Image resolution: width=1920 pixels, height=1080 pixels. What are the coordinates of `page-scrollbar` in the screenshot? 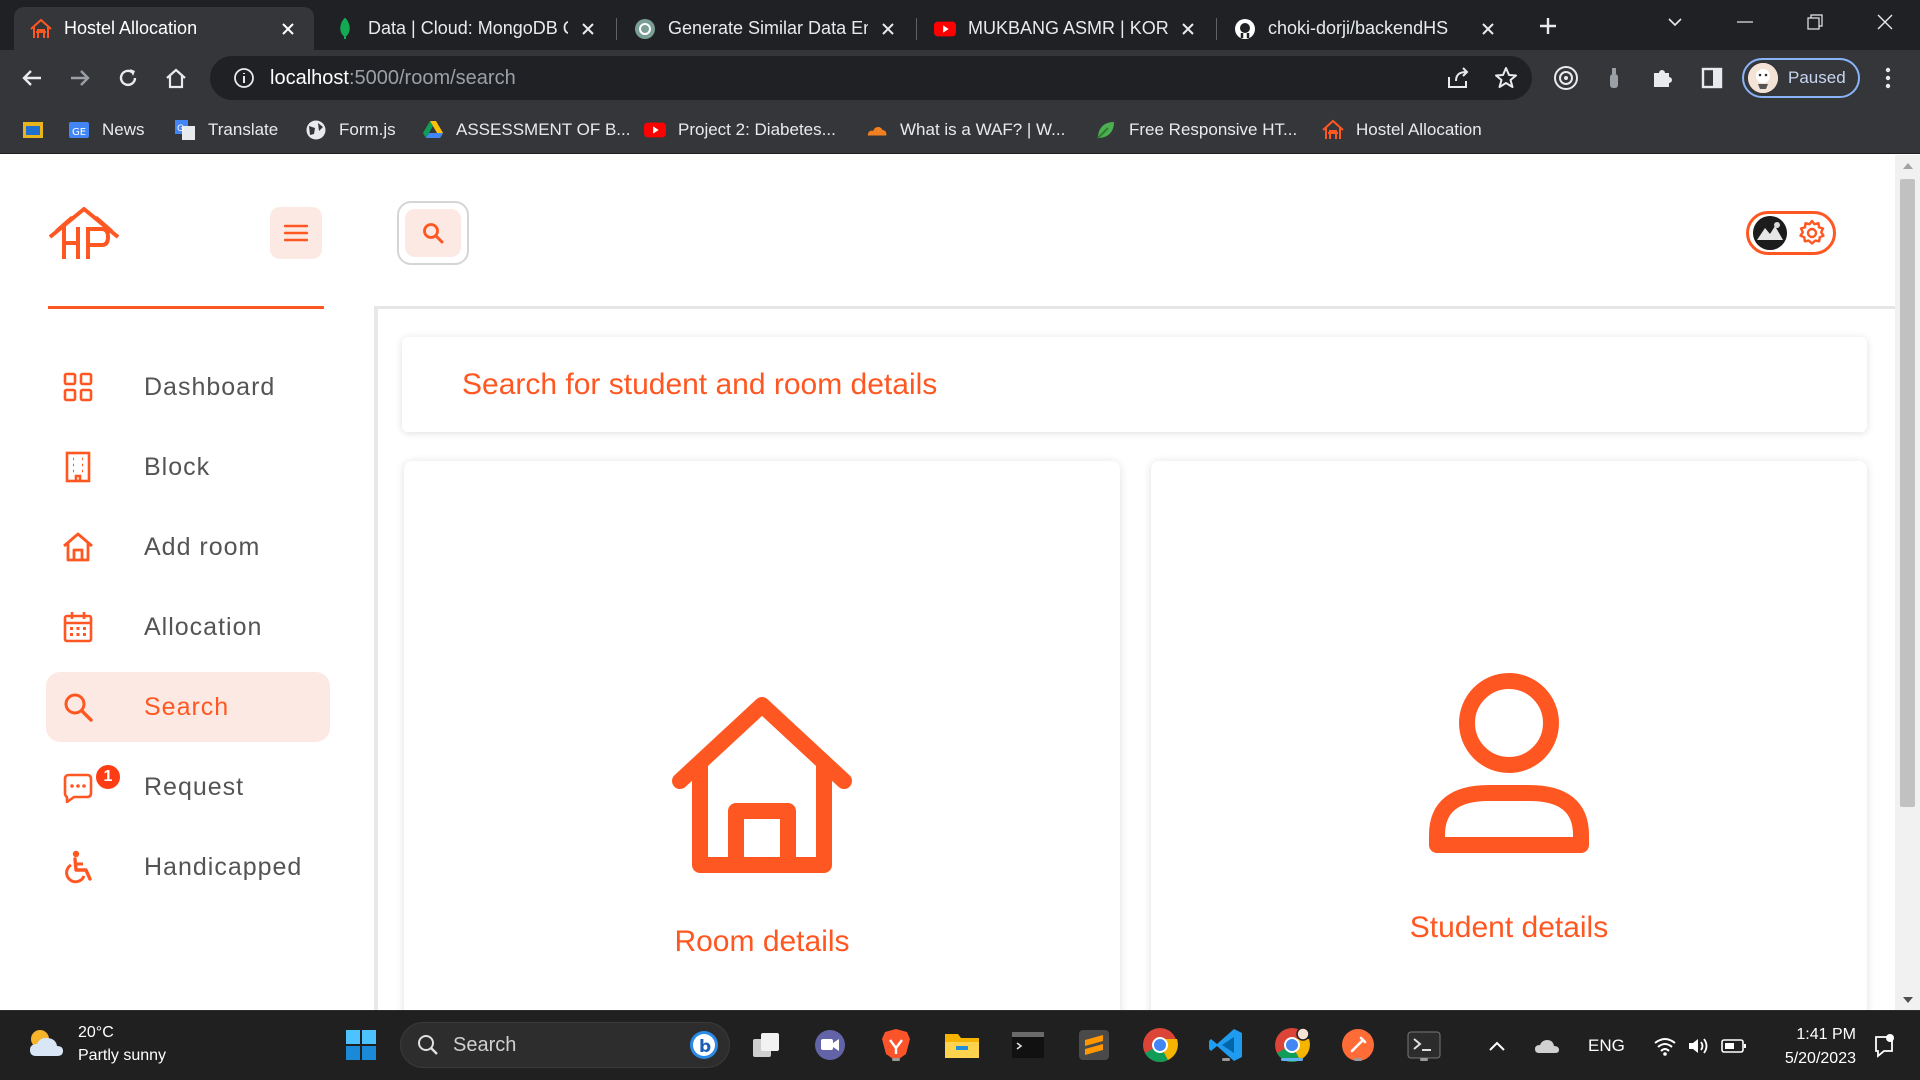 It's located at (1907, 582).